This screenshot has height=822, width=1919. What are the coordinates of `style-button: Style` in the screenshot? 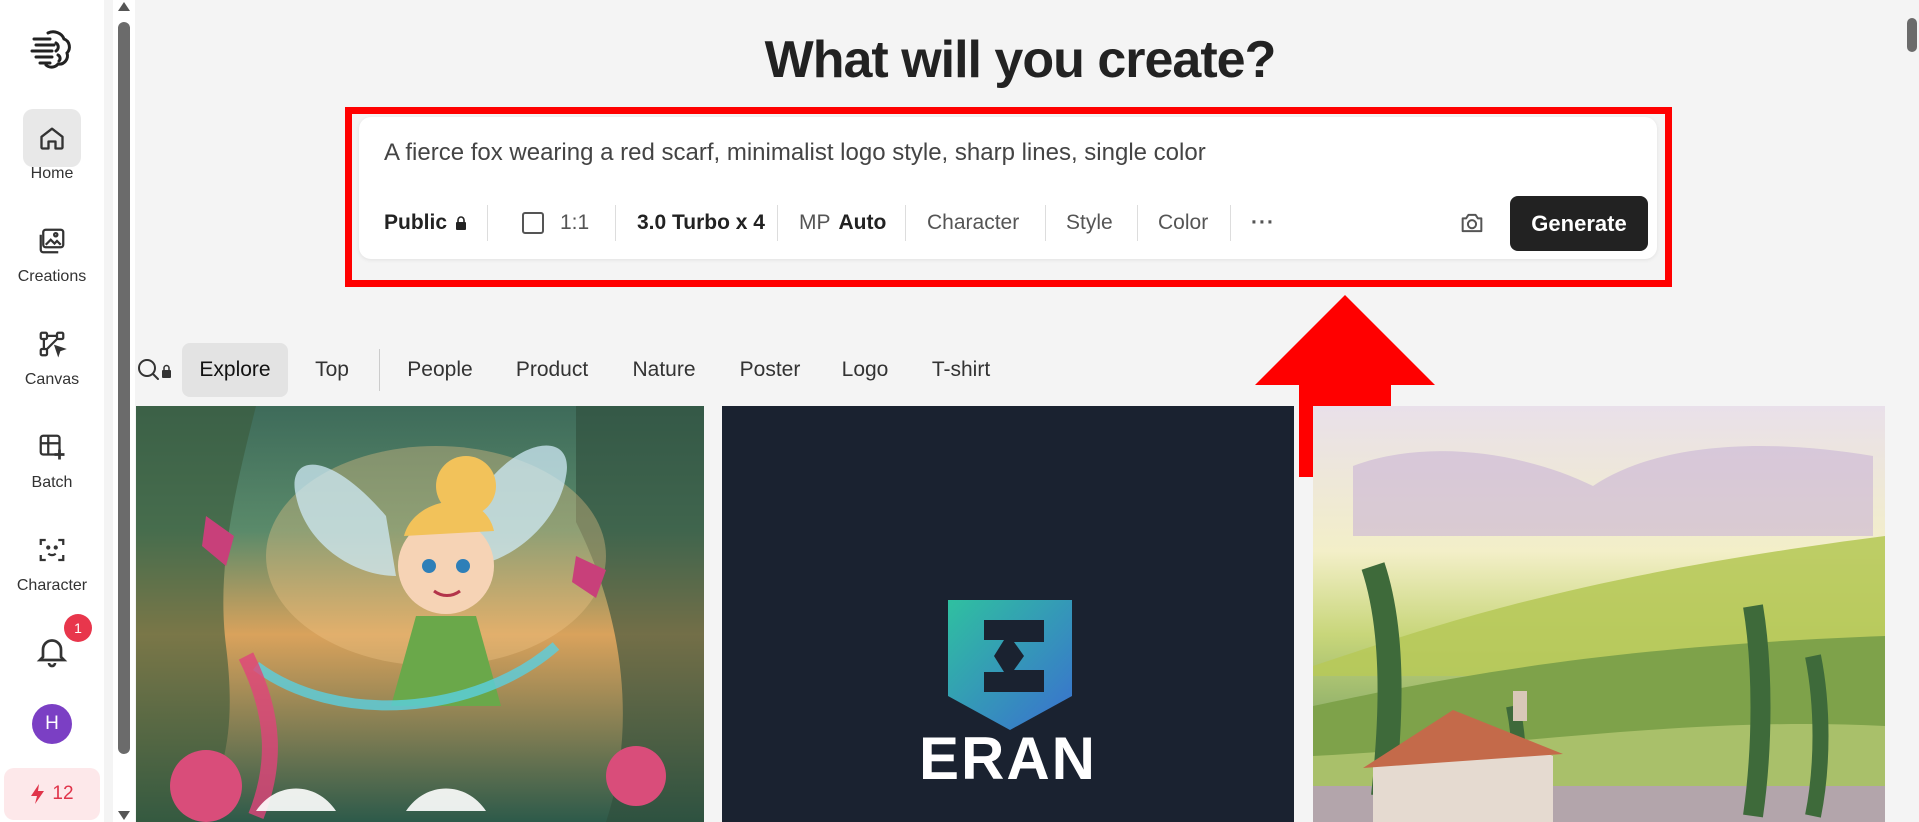 It's located at (1089, 223).